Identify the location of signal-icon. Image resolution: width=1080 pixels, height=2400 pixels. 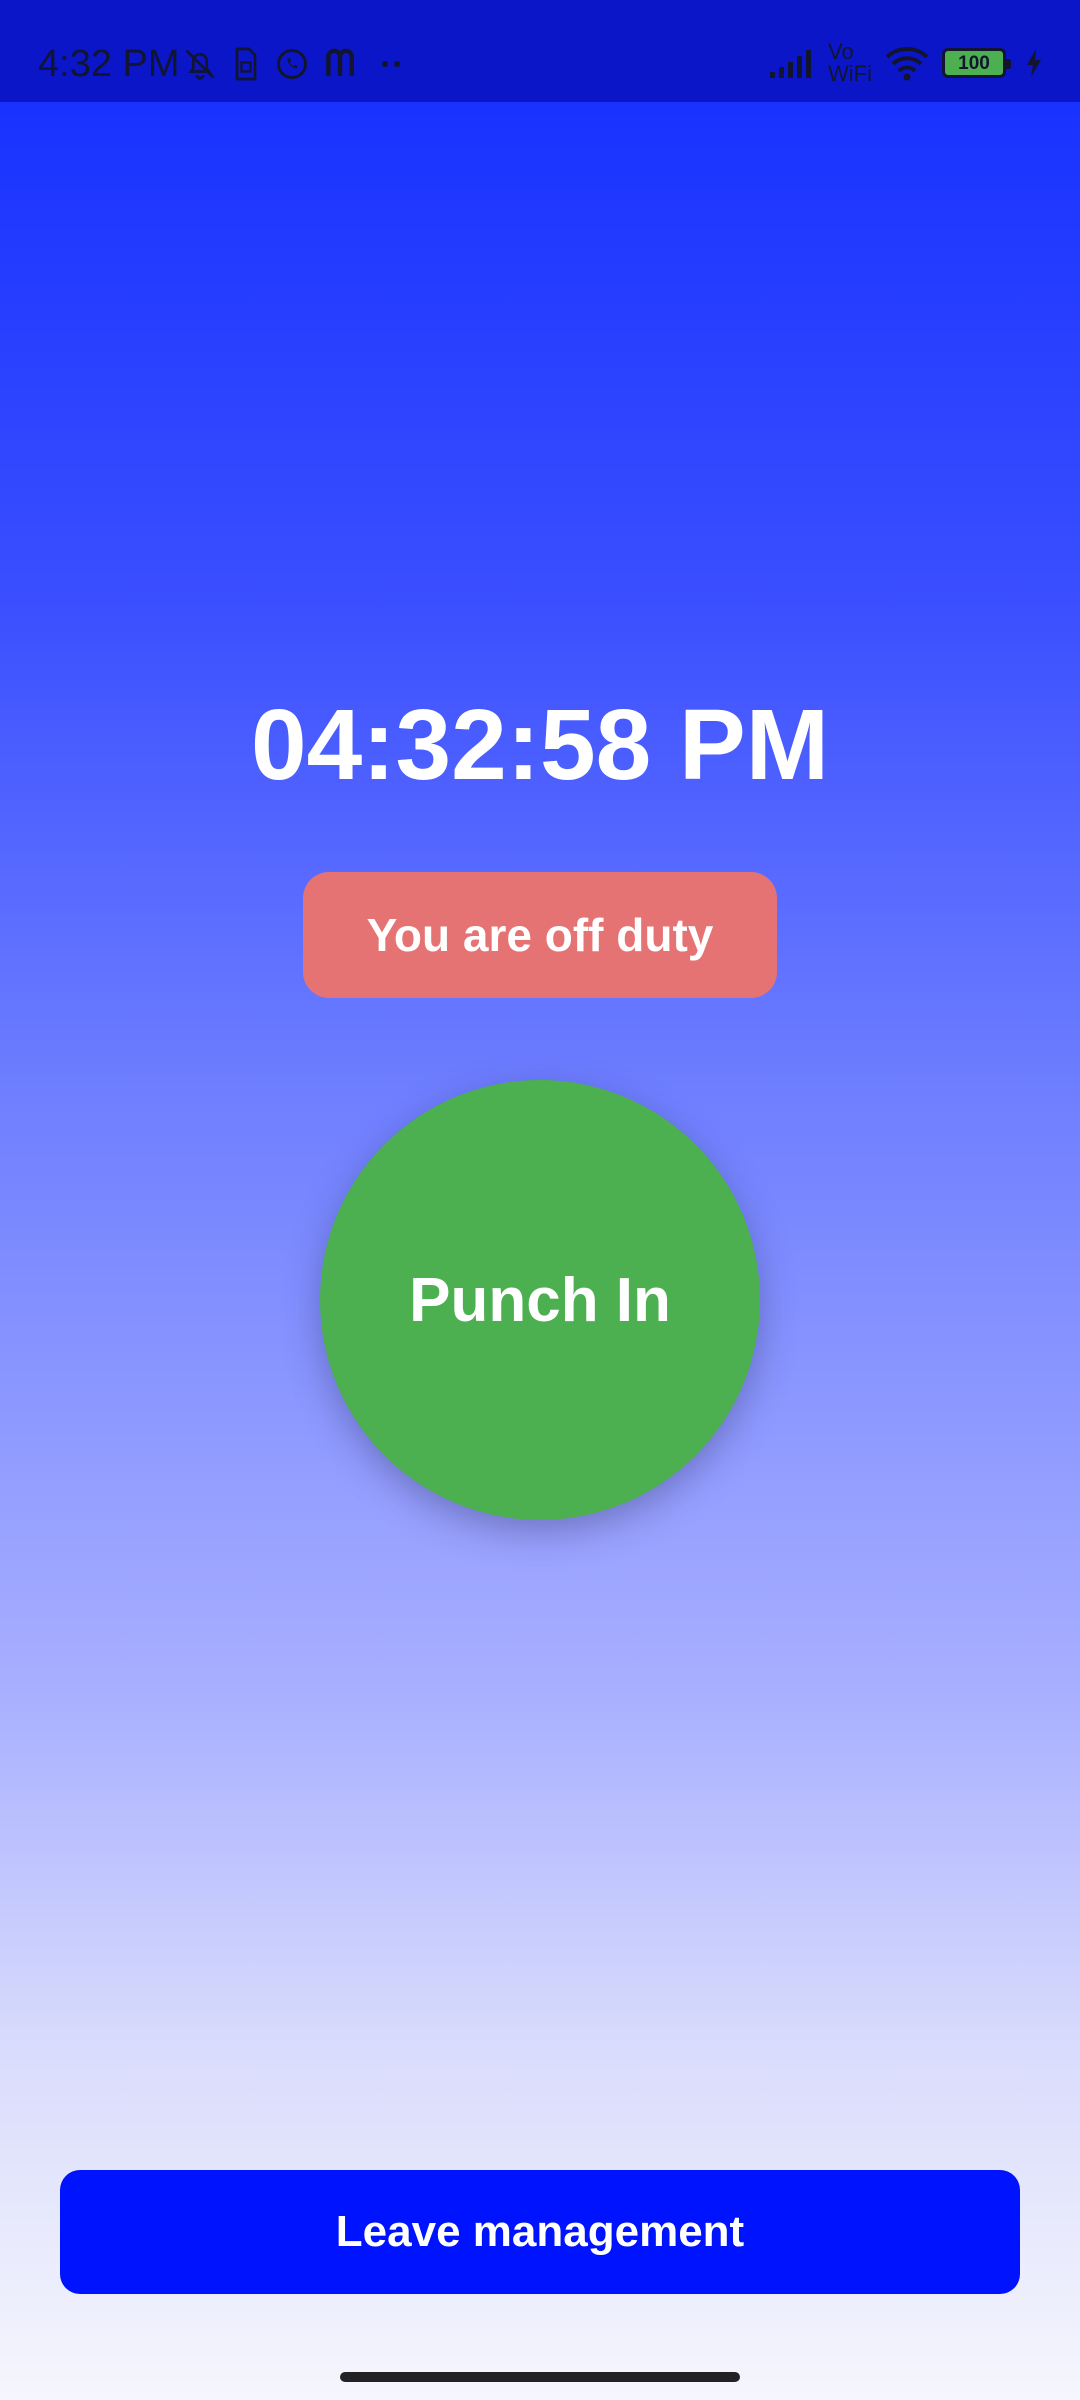
(792, 63).